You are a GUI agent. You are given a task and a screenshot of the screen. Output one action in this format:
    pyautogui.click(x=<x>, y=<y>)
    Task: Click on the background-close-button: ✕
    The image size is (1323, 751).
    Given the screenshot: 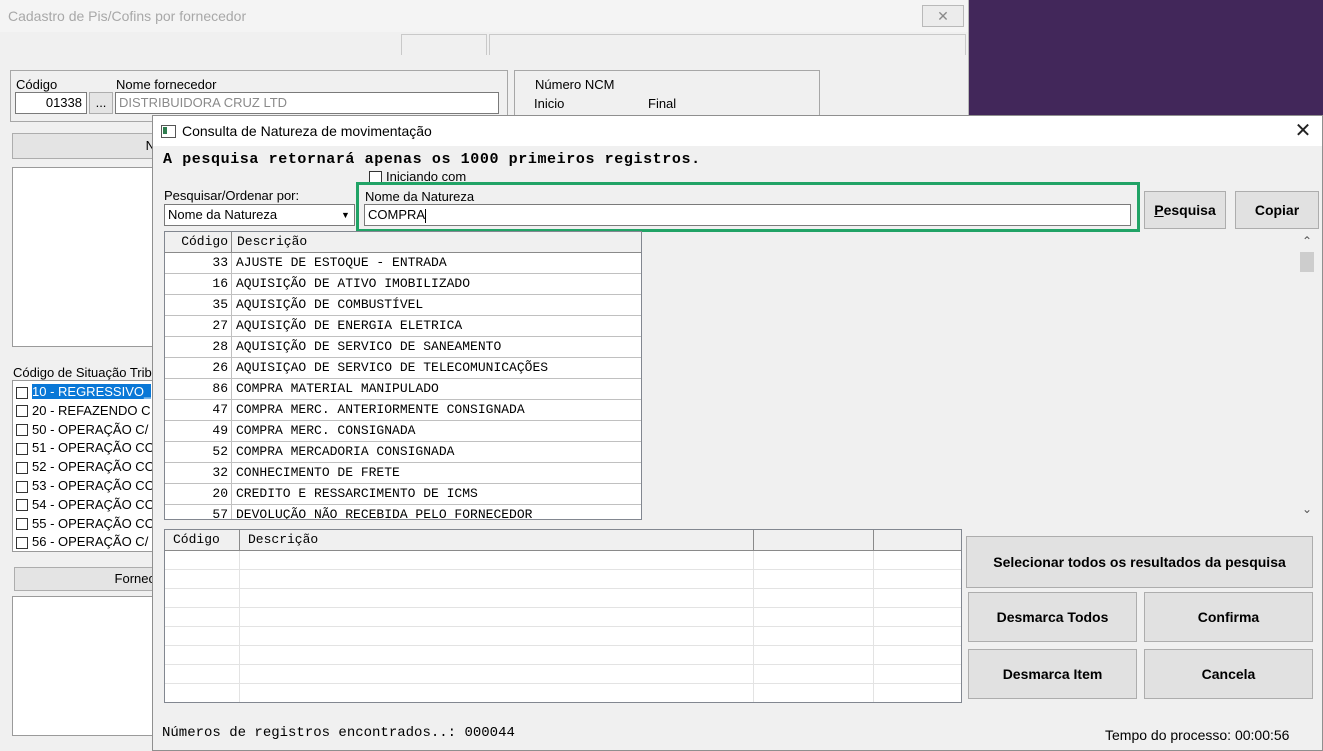 What is the action you would take?
    pyautogui.click(x=943, y=16)
    